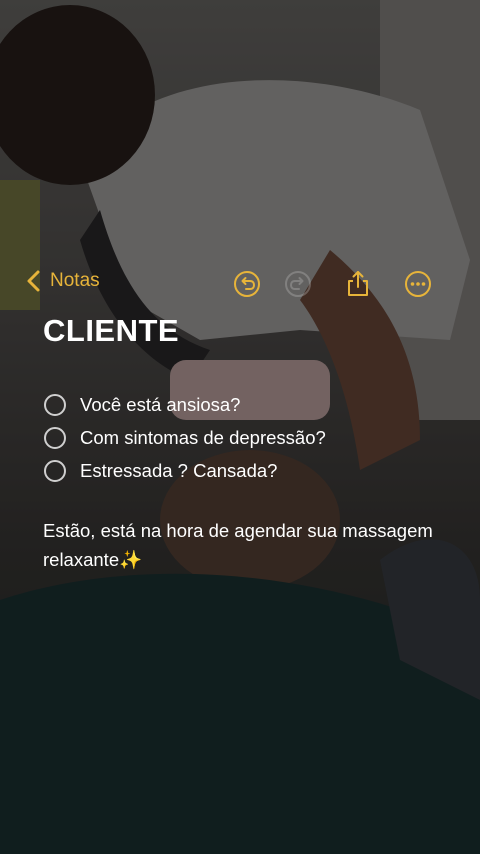 The height and width of the screenshot is (854, 480). I want to click on checklist-item: Estressada ? Cansada?, so click(254, 470).